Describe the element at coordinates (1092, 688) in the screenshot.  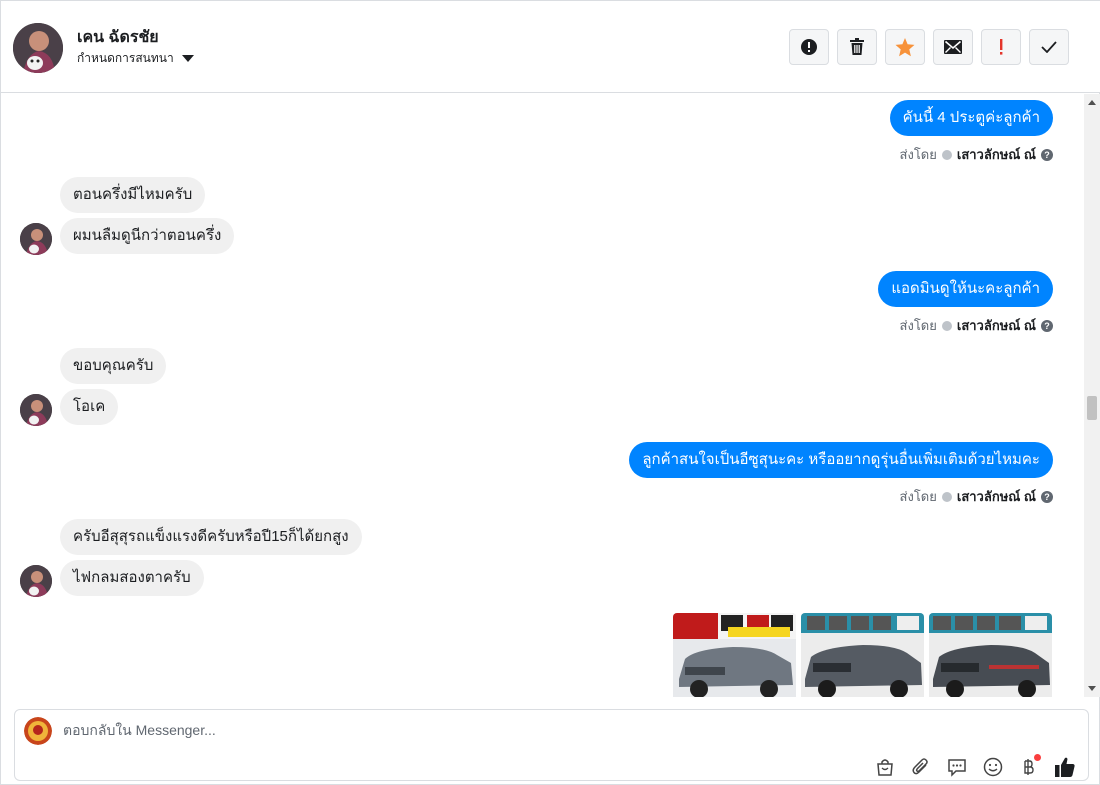
I see `scroll-down-arrow-icon` at that location.